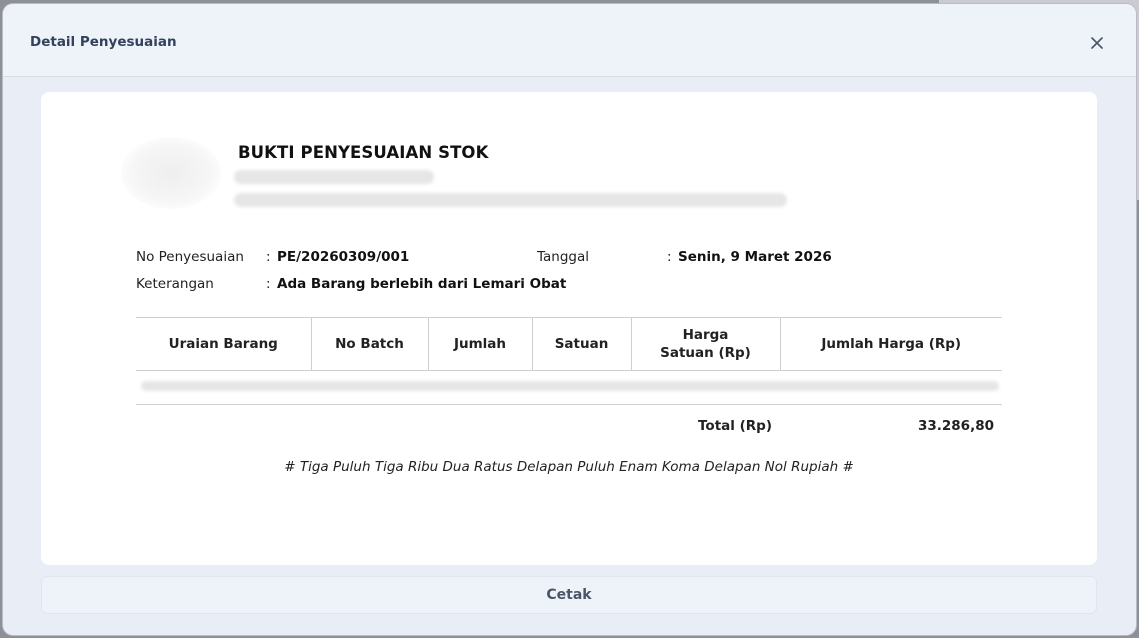 The height and width of the screenshot is (638, 1139). What do you see at coordinates (755, 257) in the screenshot?
I see `tanggal-value: Senin, 9 Maret 2026` at bounding box center [755, 257].